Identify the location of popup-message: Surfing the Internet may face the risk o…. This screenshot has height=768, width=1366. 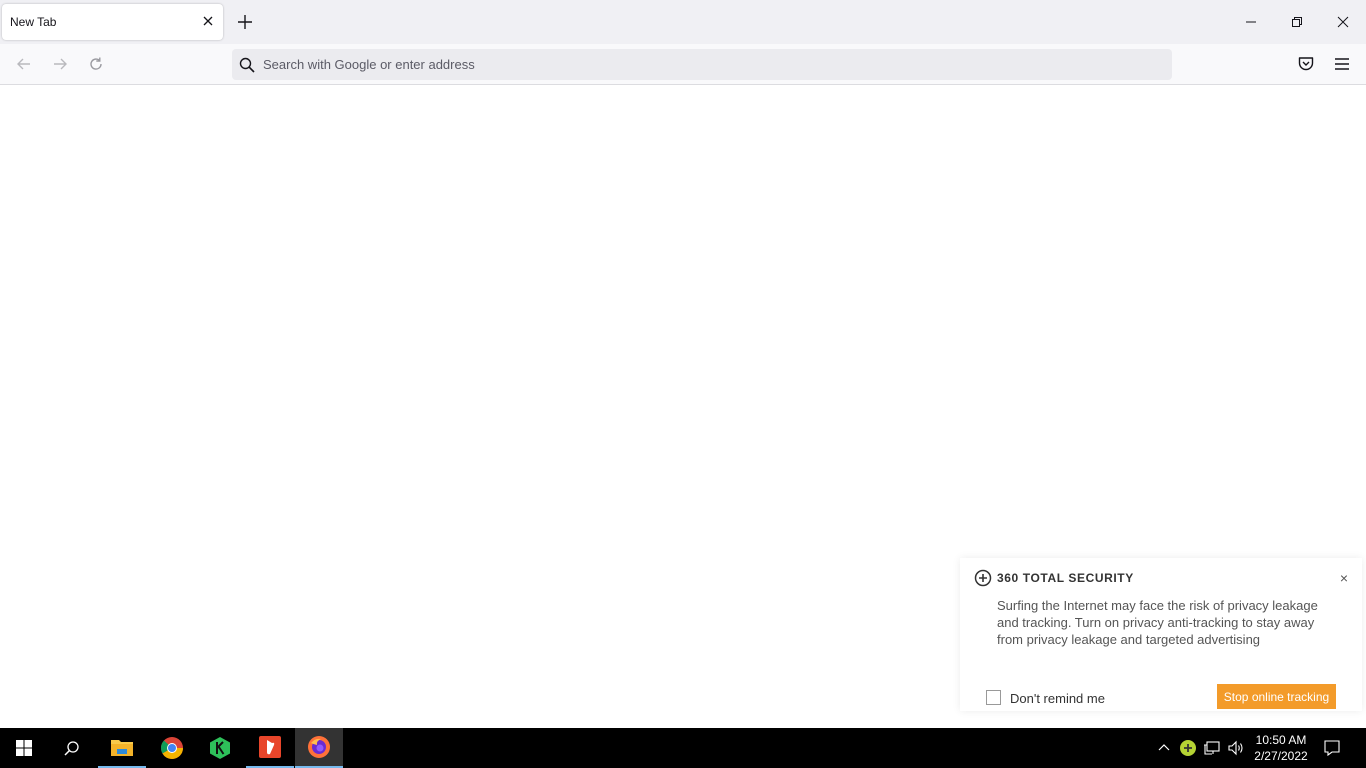
(1157, 622).